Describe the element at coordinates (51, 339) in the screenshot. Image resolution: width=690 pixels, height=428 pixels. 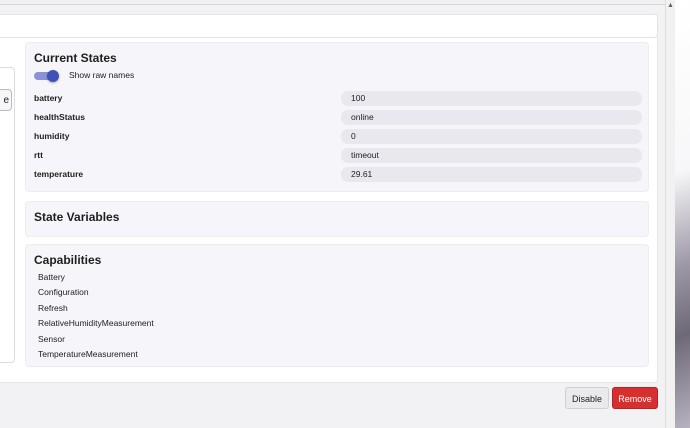
I see `capability-item: Sensor` at that location.